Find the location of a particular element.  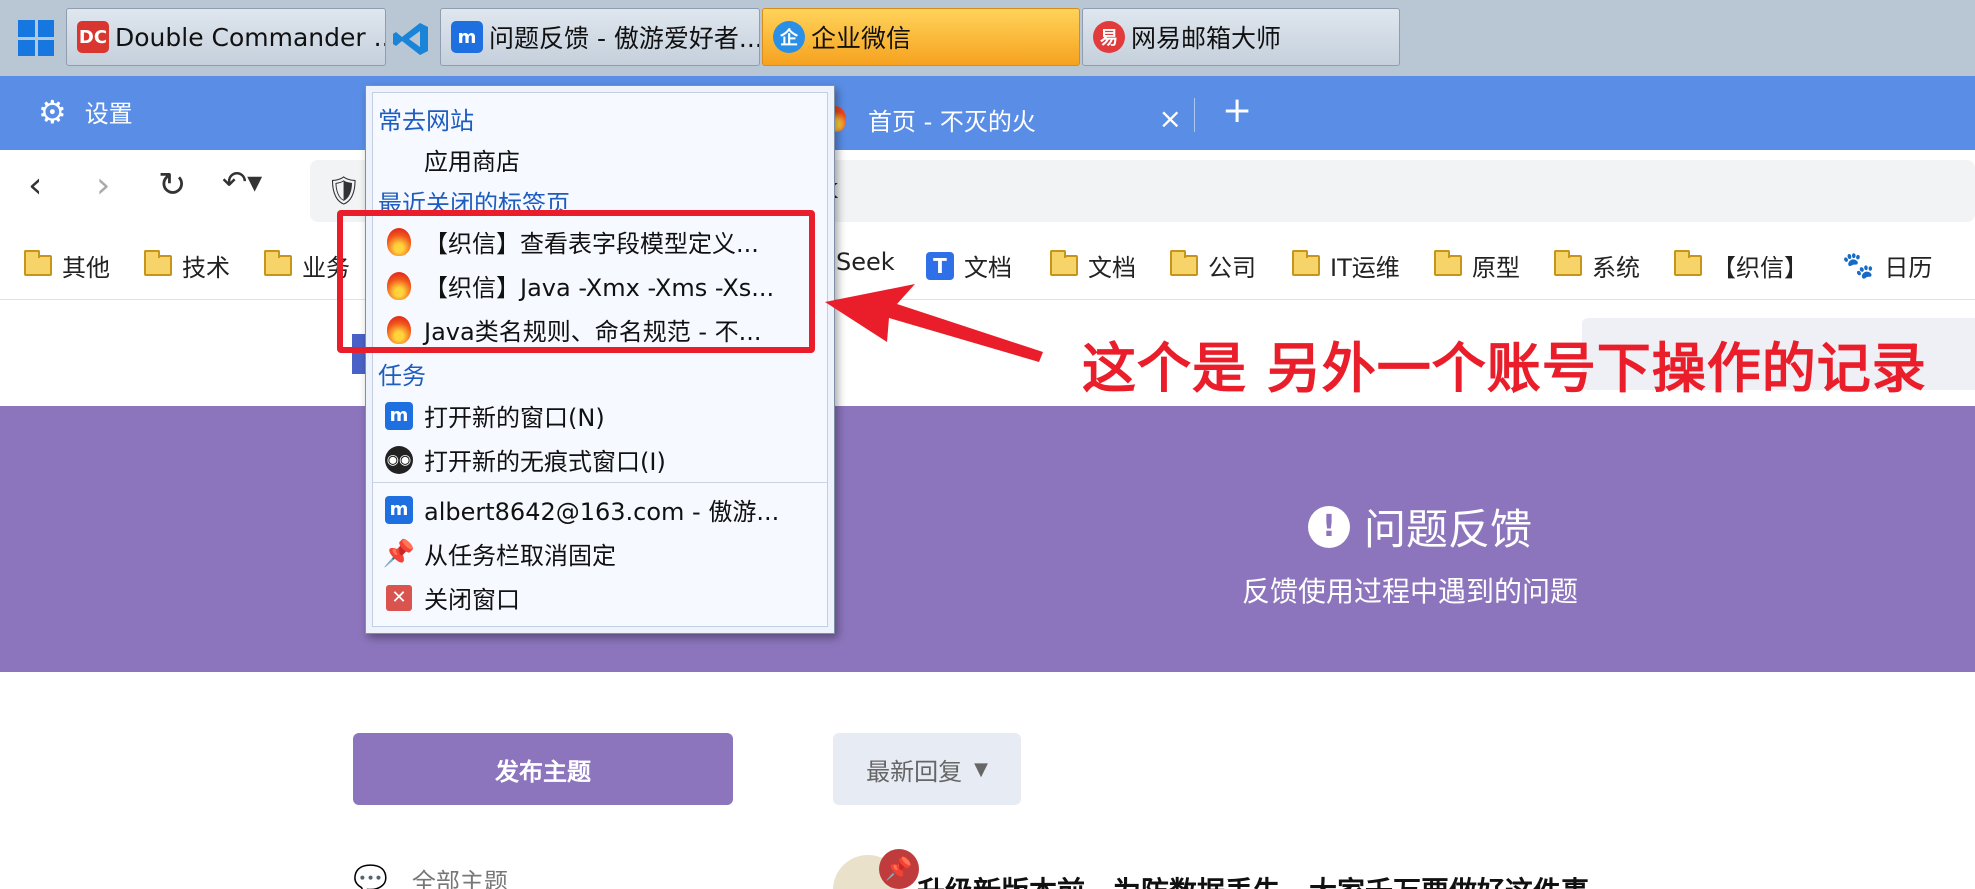

publish-topic-button: 发布主题 is located at coordinates (543, 769).